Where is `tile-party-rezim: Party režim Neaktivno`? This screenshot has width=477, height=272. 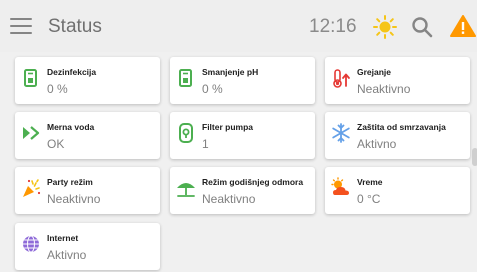 tile-party-rezim: Party režim Neaktivno is located at coordinates (87, 190).